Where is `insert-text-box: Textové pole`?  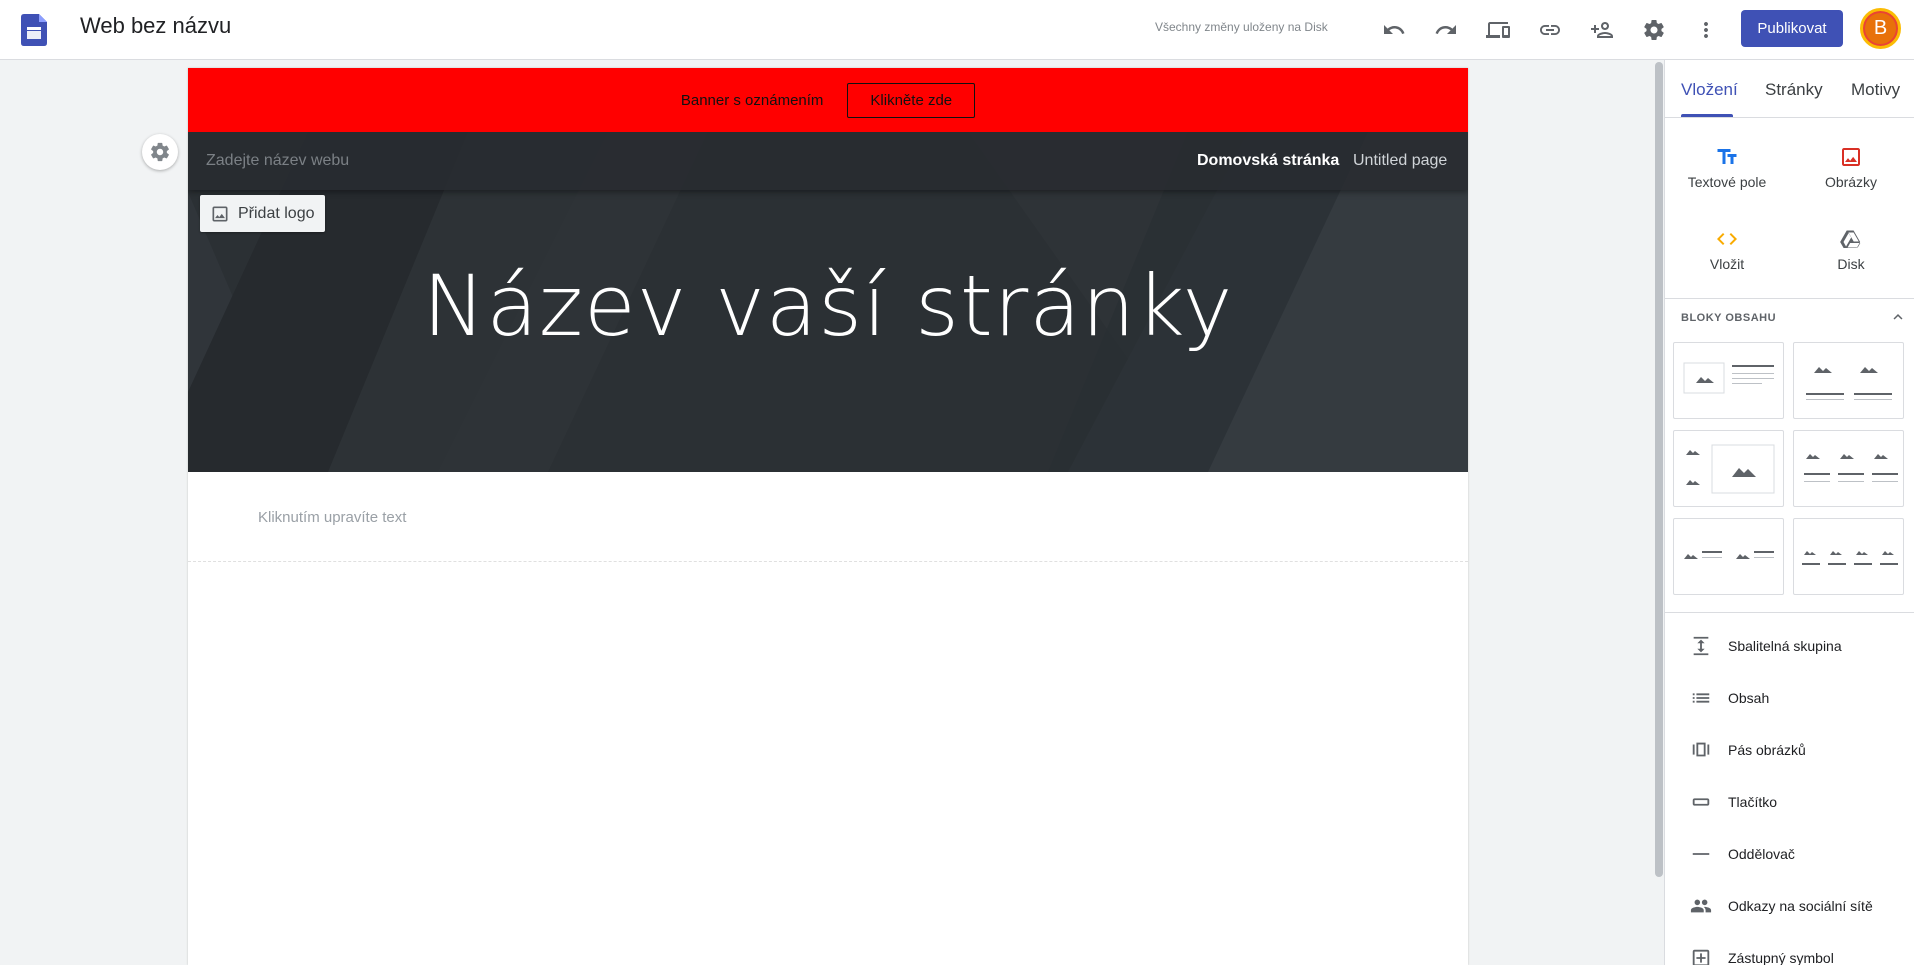 insert-text-box: Textové pole is located at coordinates (1727, 175).